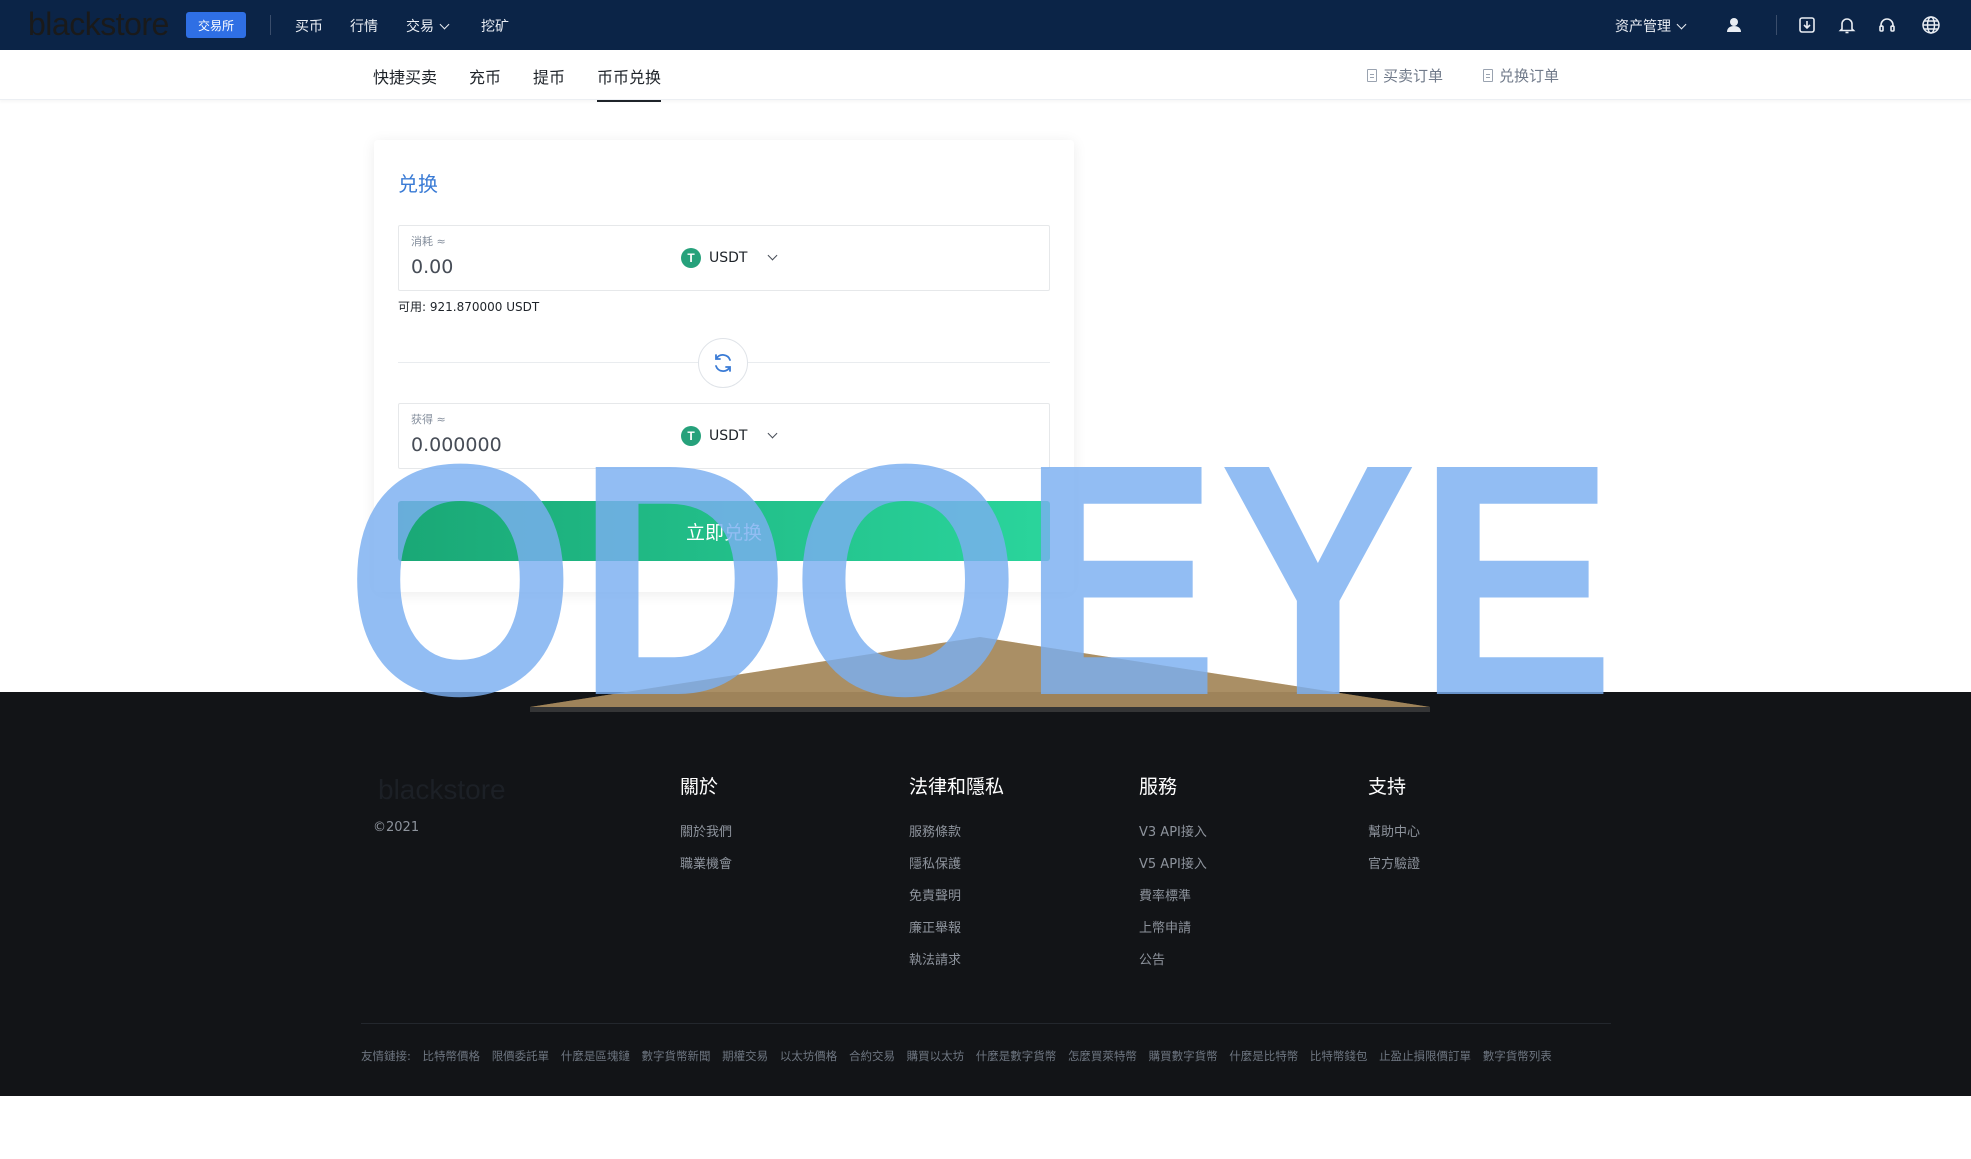 This screenshot has width=1971, height=1159. I want to click on footer-link: V3 API接入, so click(1173, 833).